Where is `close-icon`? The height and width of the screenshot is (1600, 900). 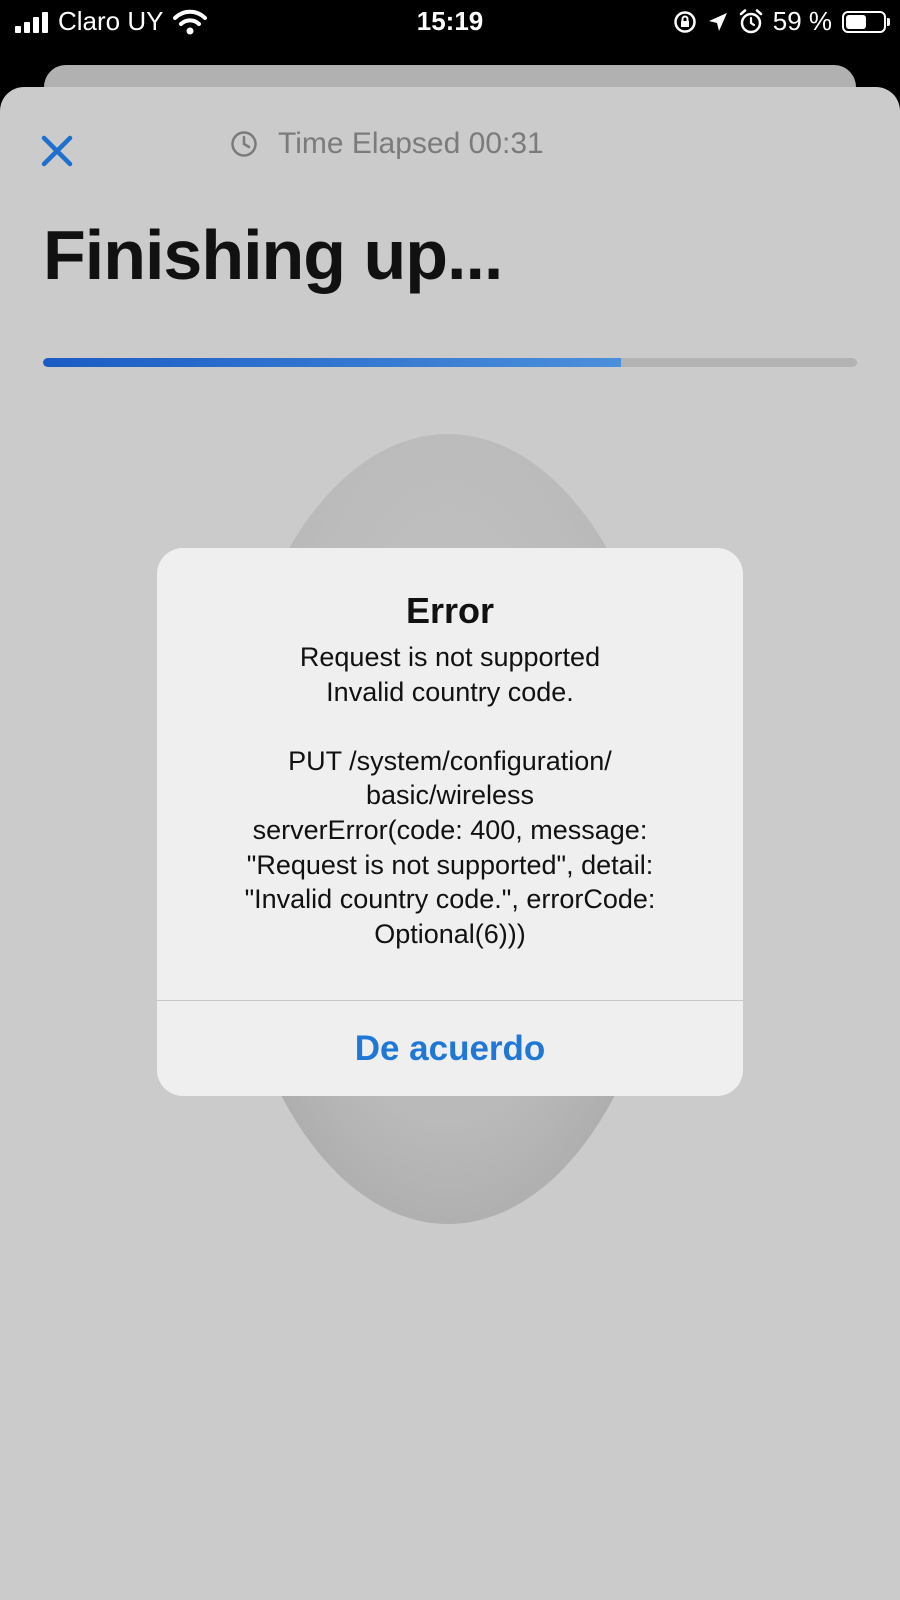
close-icon is located at coordinates (57, 151).